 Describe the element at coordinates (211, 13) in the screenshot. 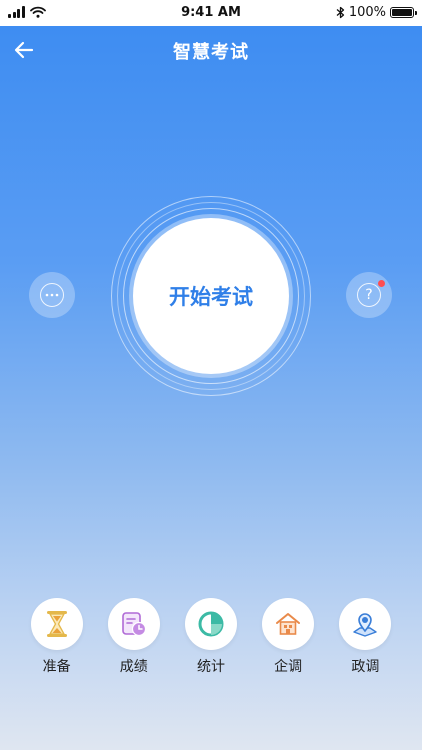

I see `status-bar: 9:41 AM 100%` at that location.